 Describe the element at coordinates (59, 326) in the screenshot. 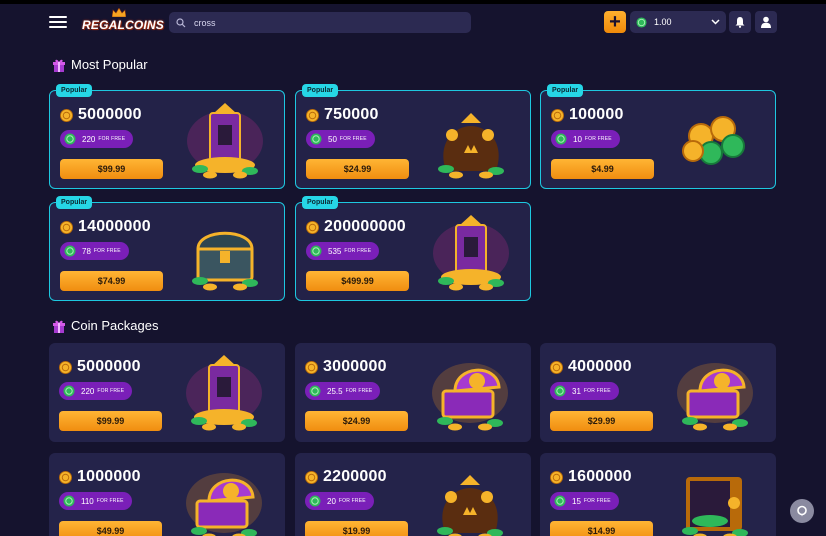

I see `gift-icon` at that location.